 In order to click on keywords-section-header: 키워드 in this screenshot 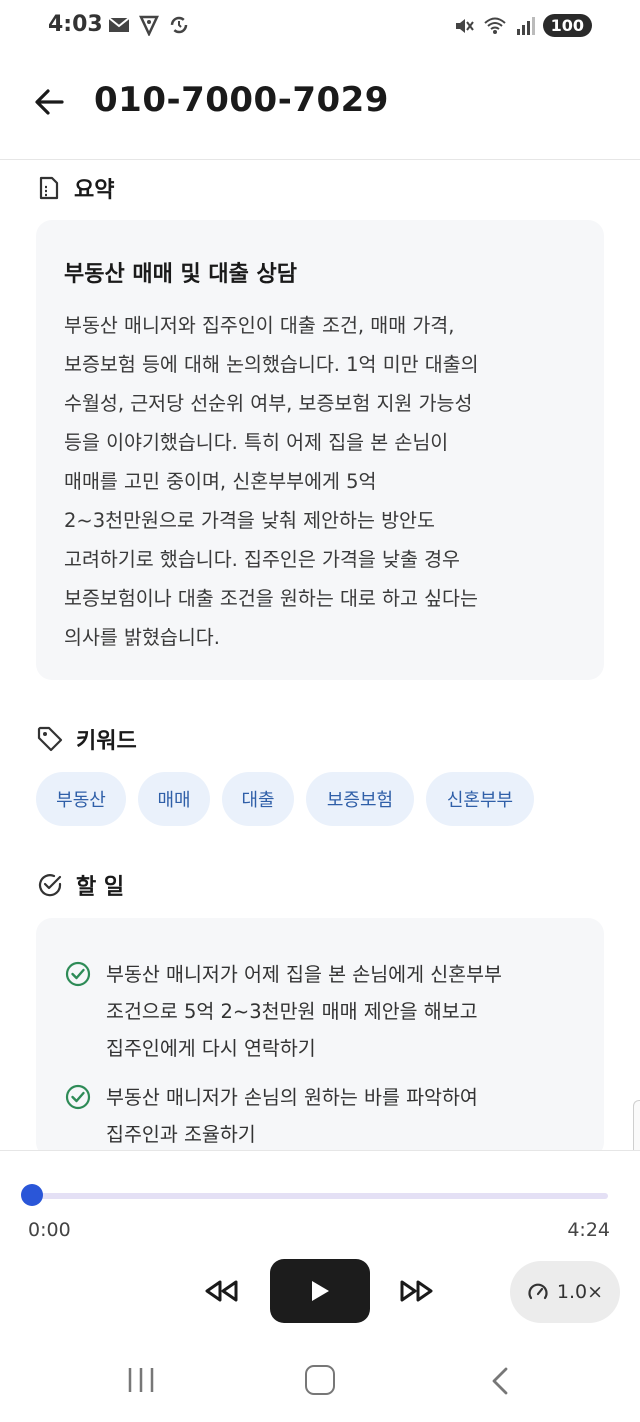, I will do `click(86, 739)`.